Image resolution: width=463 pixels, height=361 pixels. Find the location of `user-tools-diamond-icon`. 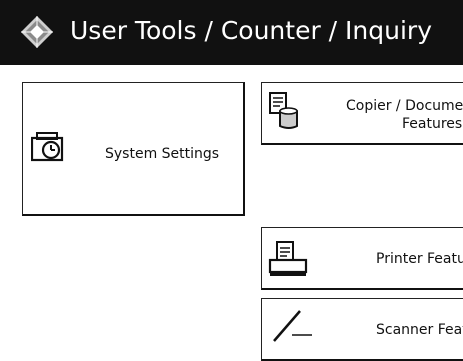

user-tools-diamond-icon is located at coordinates (37, 32).